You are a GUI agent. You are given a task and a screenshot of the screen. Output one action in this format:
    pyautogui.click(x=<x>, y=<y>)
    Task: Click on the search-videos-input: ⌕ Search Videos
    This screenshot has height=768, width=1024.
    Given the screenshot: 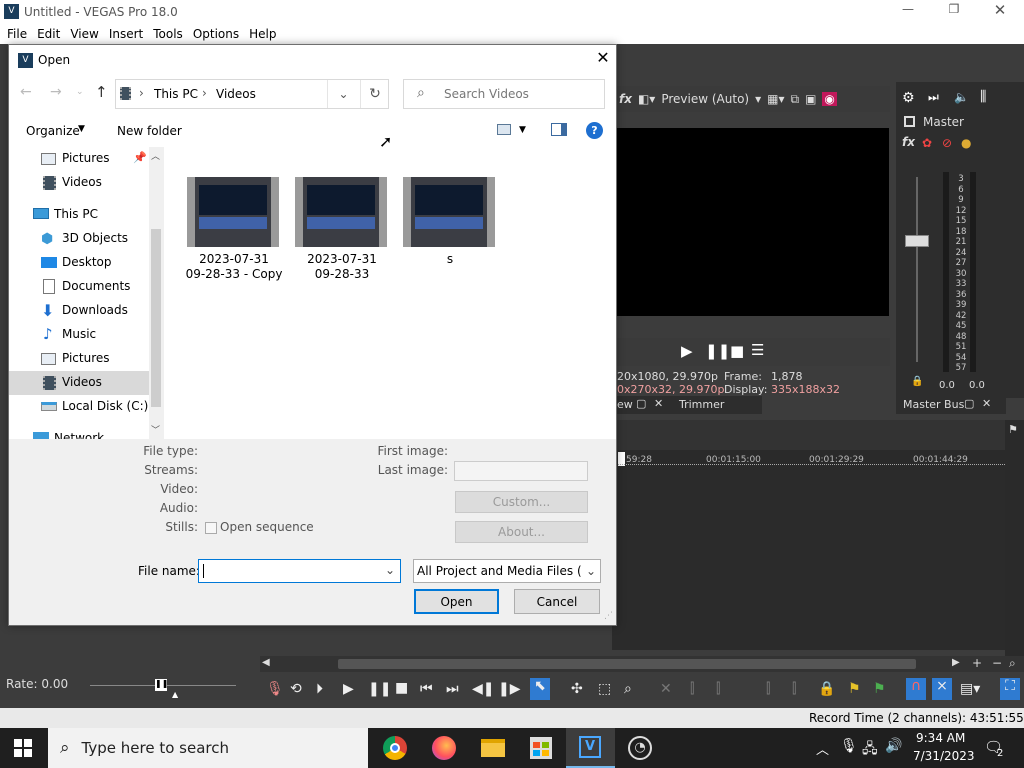 What is the action you would take?
    pyautogui.click(x=504, y=94)
    